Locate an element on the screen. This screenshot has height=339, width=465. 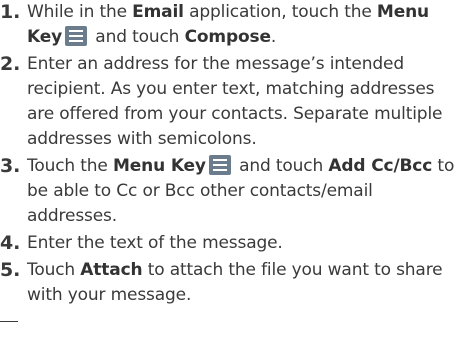
step-text: application, touch the is located at coordinates (280, 12).